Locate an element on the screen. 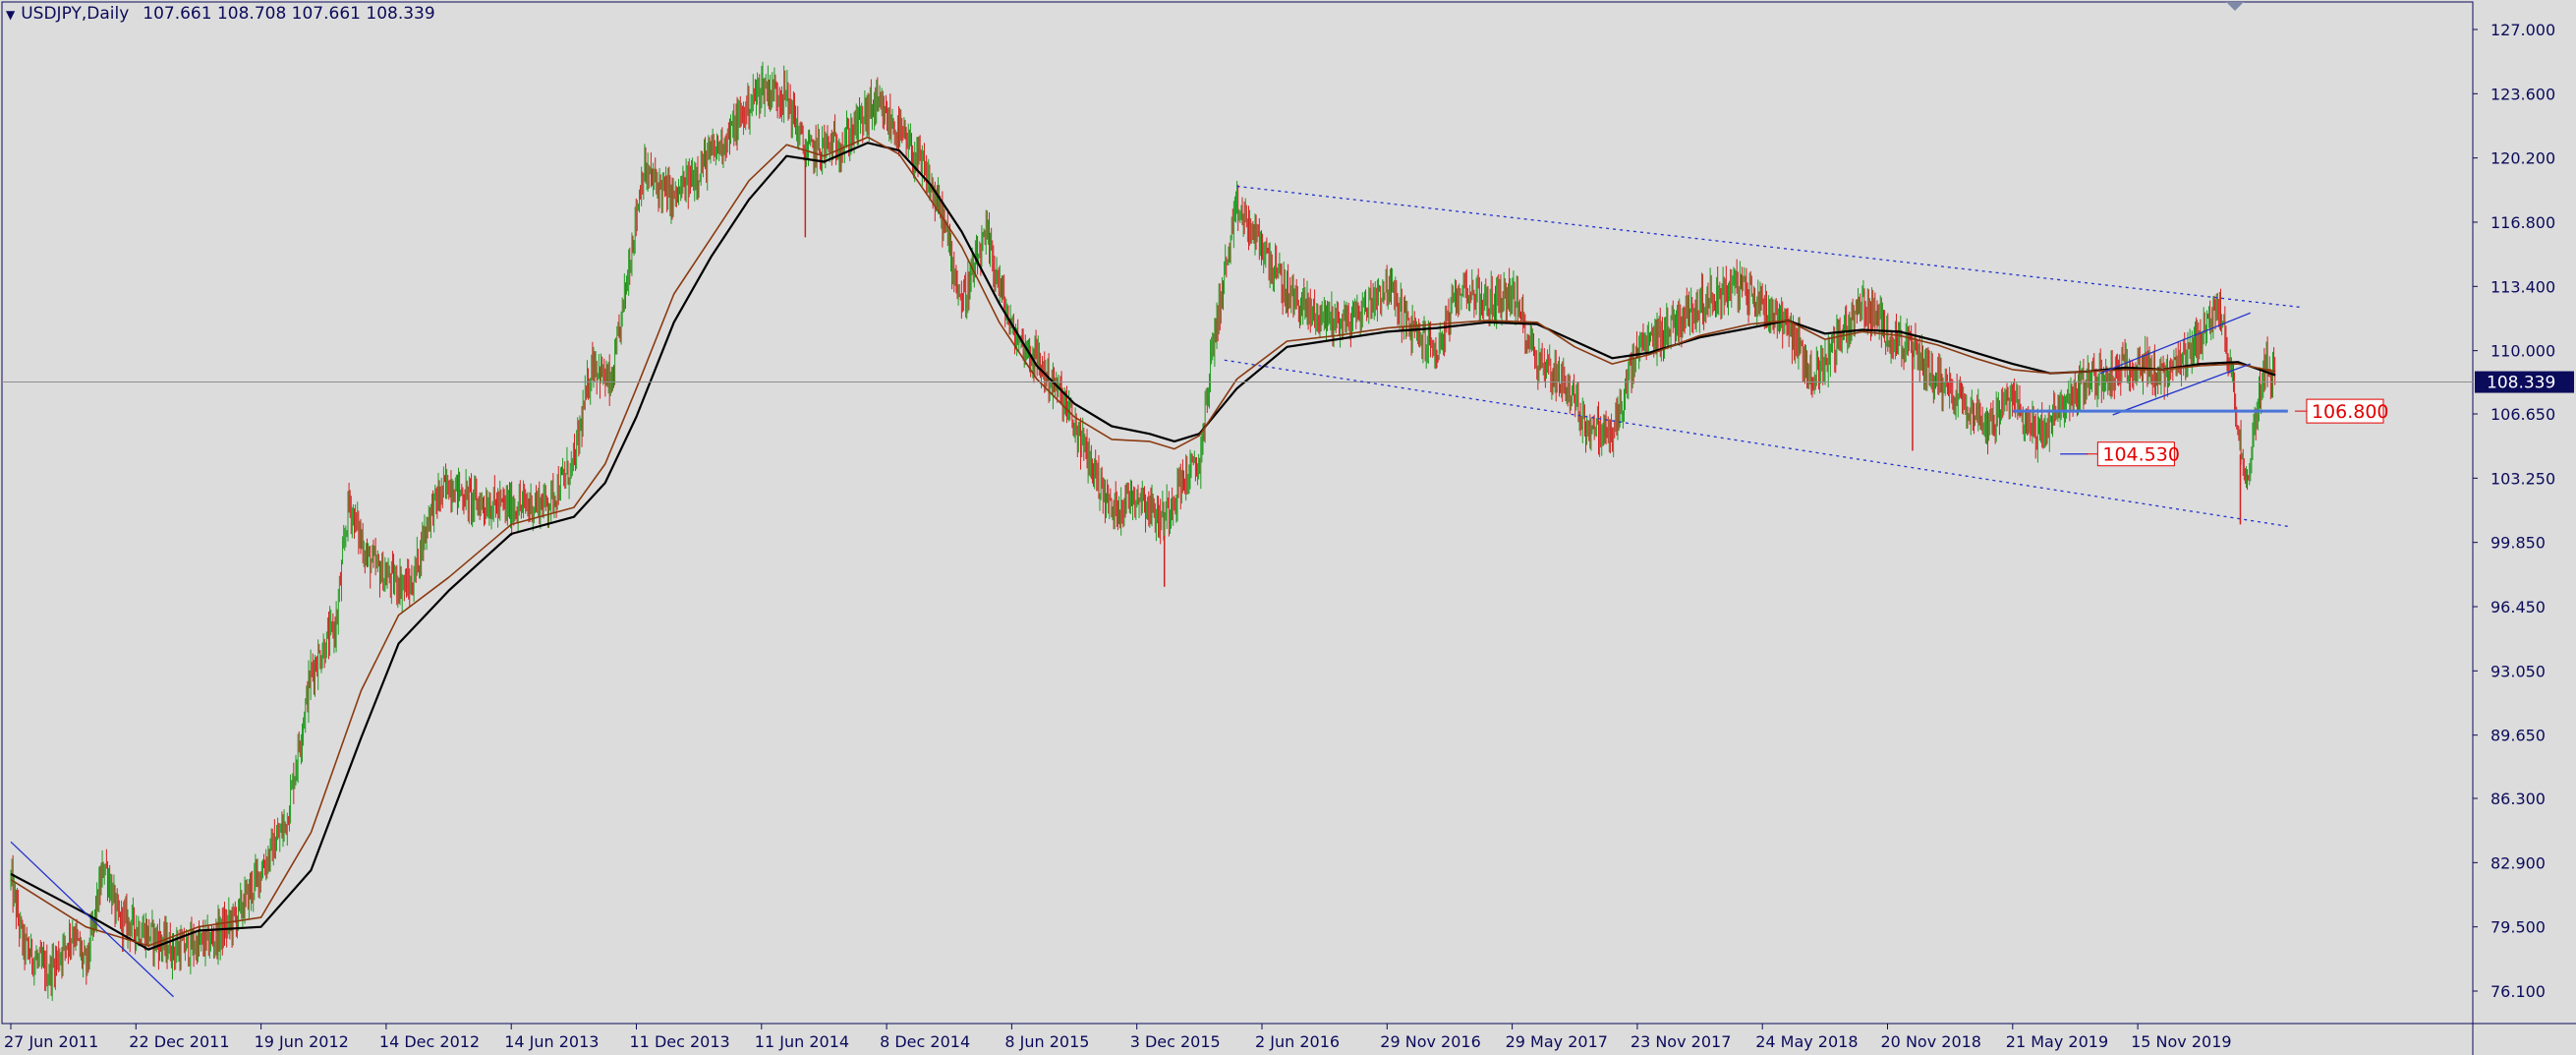  y-tick-label: 103.250 is located at coordinates (2522, 478).